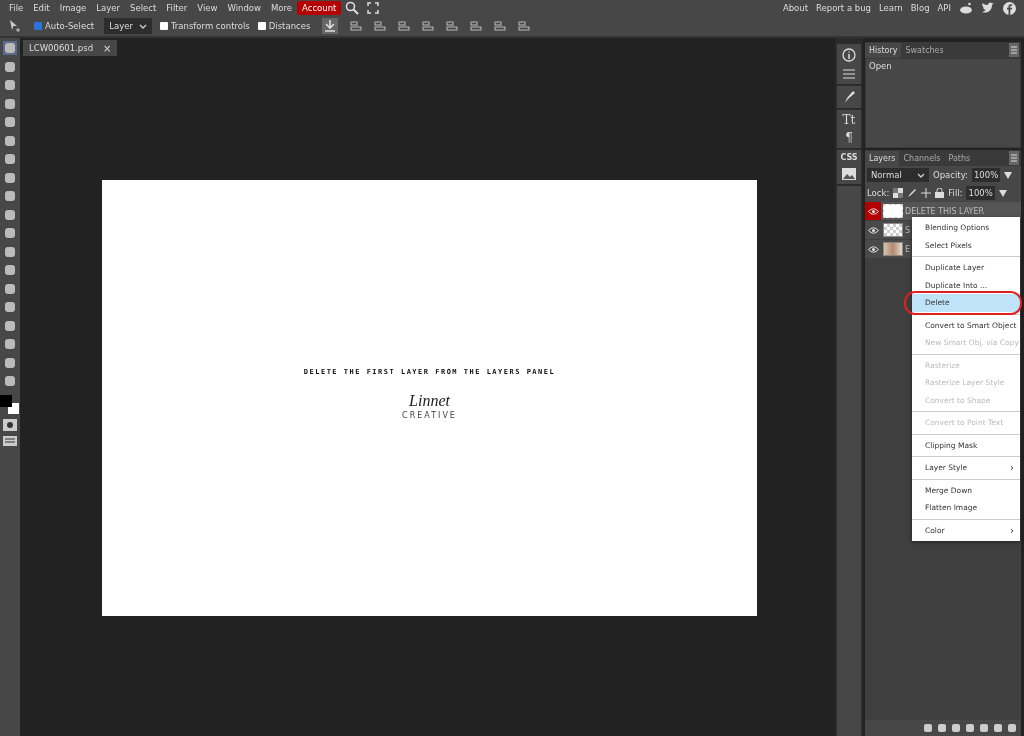 The width and height of the screenshot is (1024, 736). What do you see at coordinates (356, 26) in the screenshot?
I see `align-left-icon` at bounding box center [356, 26].